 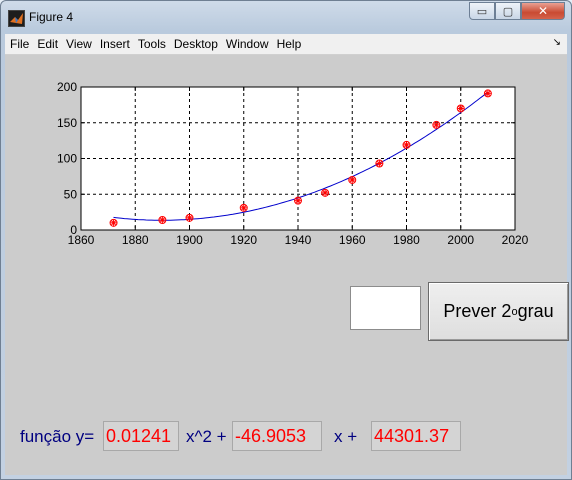 What do you see at coordinates (51, 17) in the screenshot?
I see `window-title: Figure 4` at bounding box center [51, 17].